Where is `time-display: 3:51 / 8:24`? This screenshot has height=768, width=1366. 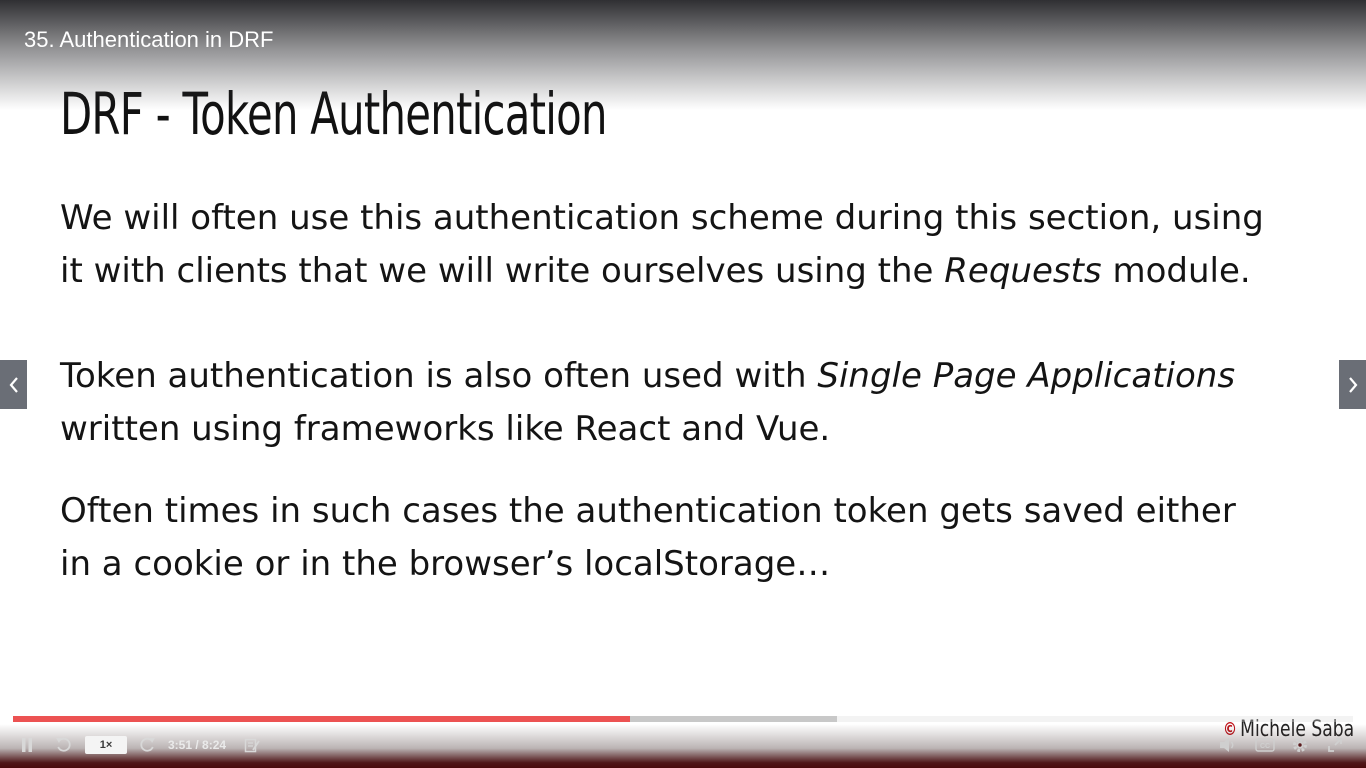
time-display: 3:51 / 8:24 is located at coordinates (197, 745).